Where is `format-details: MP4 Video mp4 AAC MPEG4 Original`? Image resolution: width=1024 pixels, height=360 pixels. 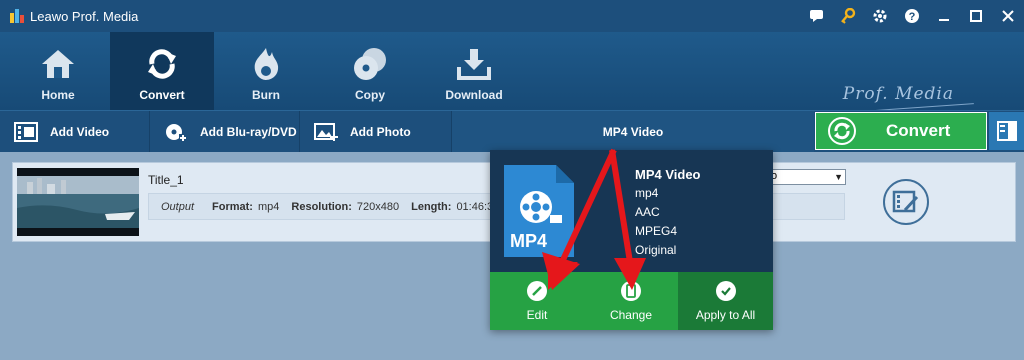 format-details: MP4 Video mp4 AAC MPEG4 Original is located at coordinates (668, 212).